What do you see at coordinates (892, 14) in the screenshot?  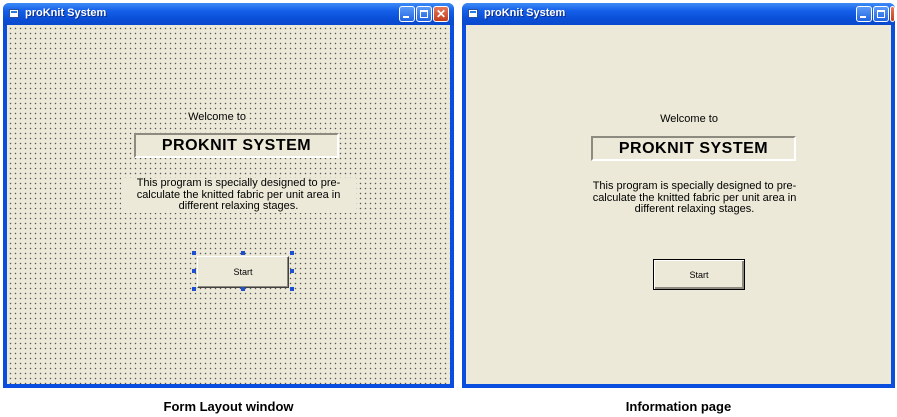 I see `close-button` at bounding box center [892, 14].